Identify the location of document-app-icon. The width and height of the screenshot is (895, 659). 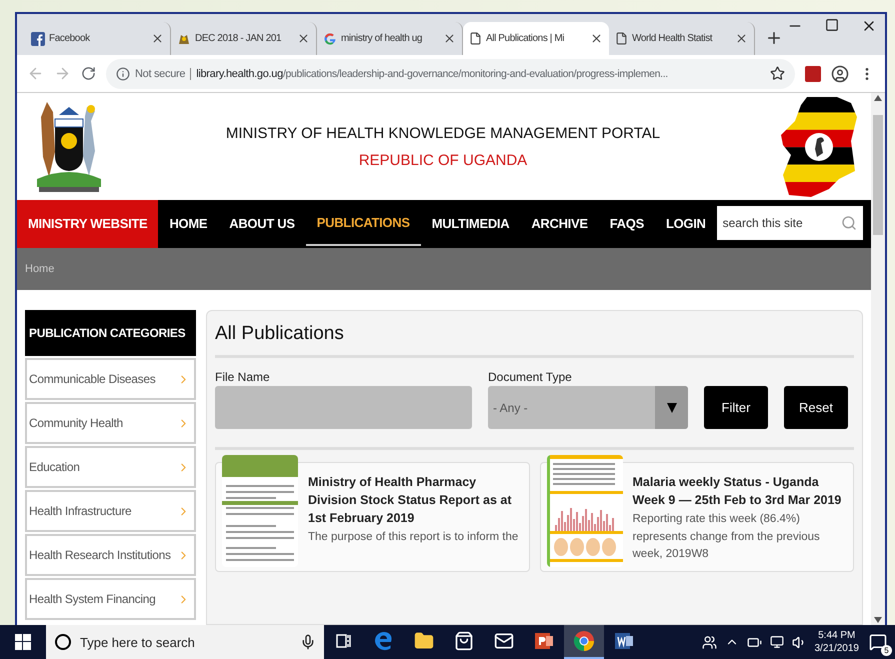
(624, 641).